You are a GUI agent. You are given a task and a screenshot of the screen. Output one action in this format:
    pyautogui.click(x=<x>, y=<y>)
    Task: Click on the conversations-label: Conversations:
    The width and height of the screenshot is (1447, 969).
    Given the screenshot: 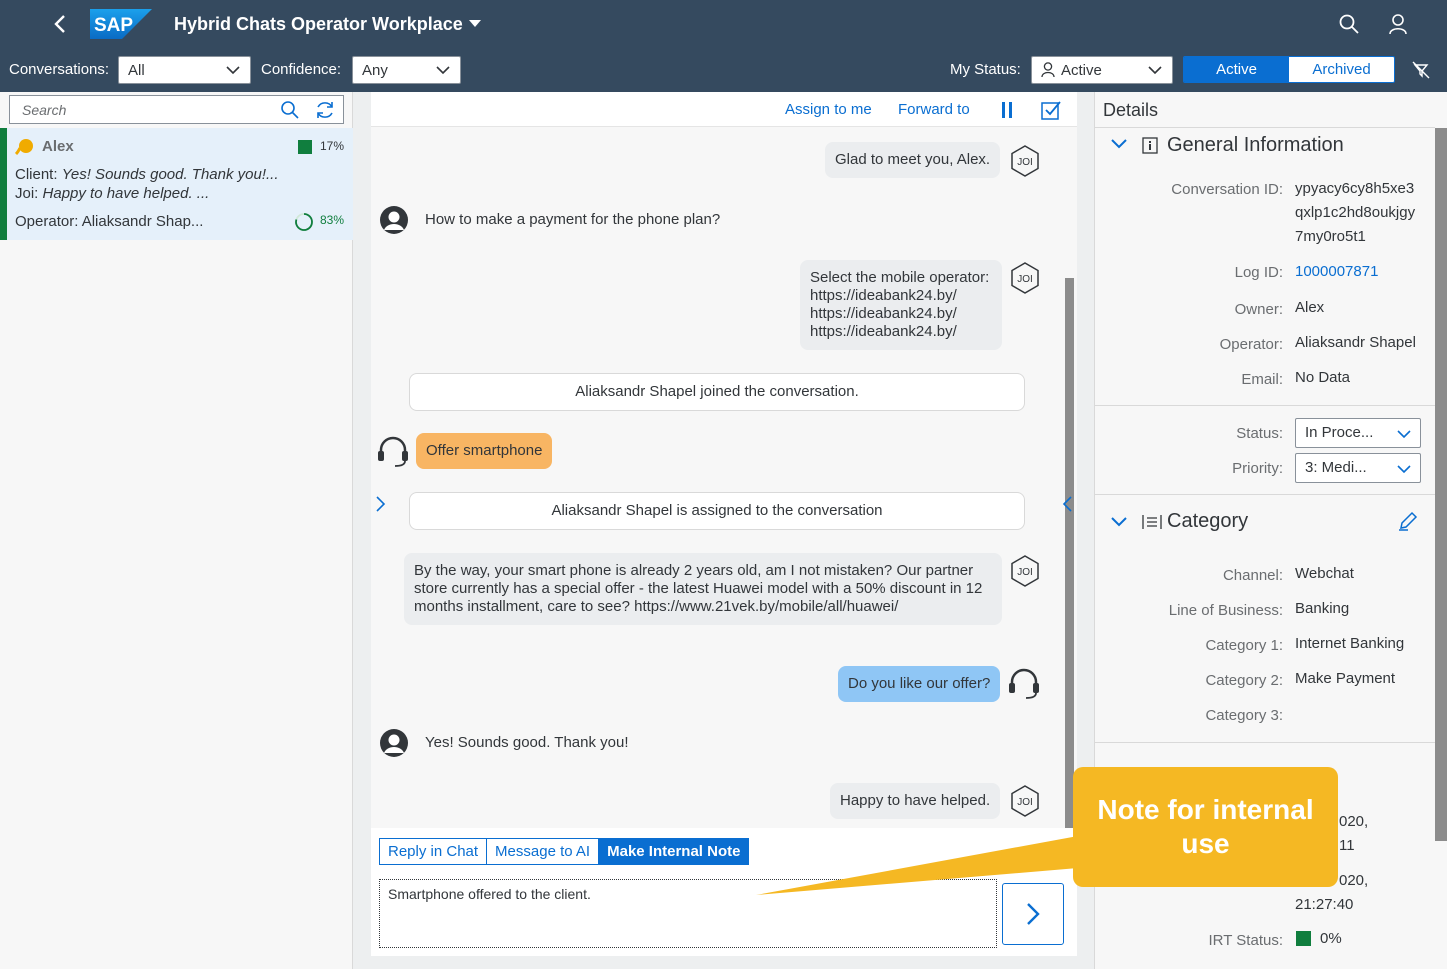 What is the action you would take?
    pyautogui.click(x=59, y=69)
    